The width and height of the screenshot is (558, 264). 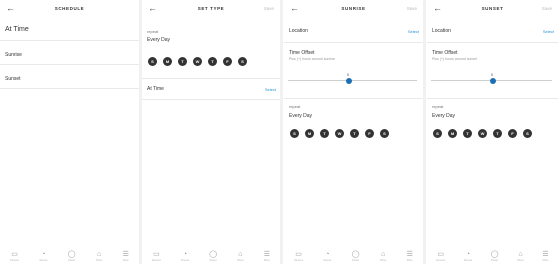 I want to click on top-bar: ← SET TYPE Save, so click(x=211, y=10).